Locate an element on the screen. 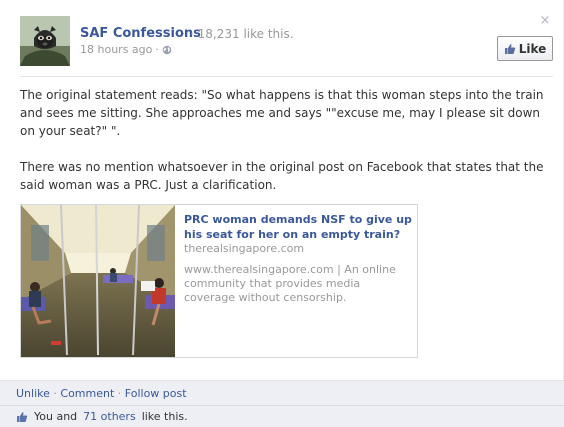 The image size is (564, 427). like-page-button: Like is located at coordinates (525, 48).